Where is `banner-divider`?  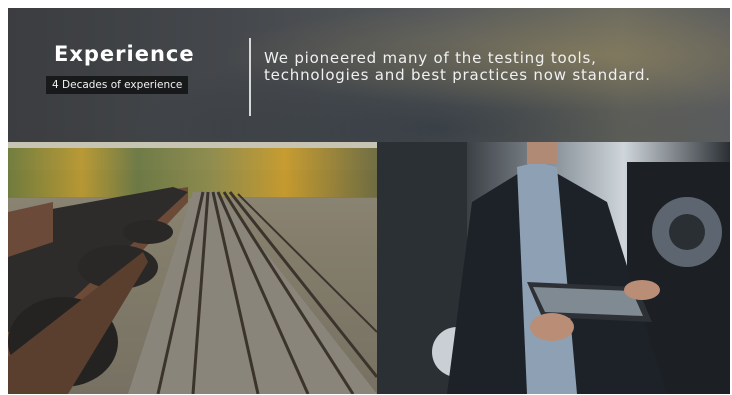
banner-divider is located at coordinates (250, 77).